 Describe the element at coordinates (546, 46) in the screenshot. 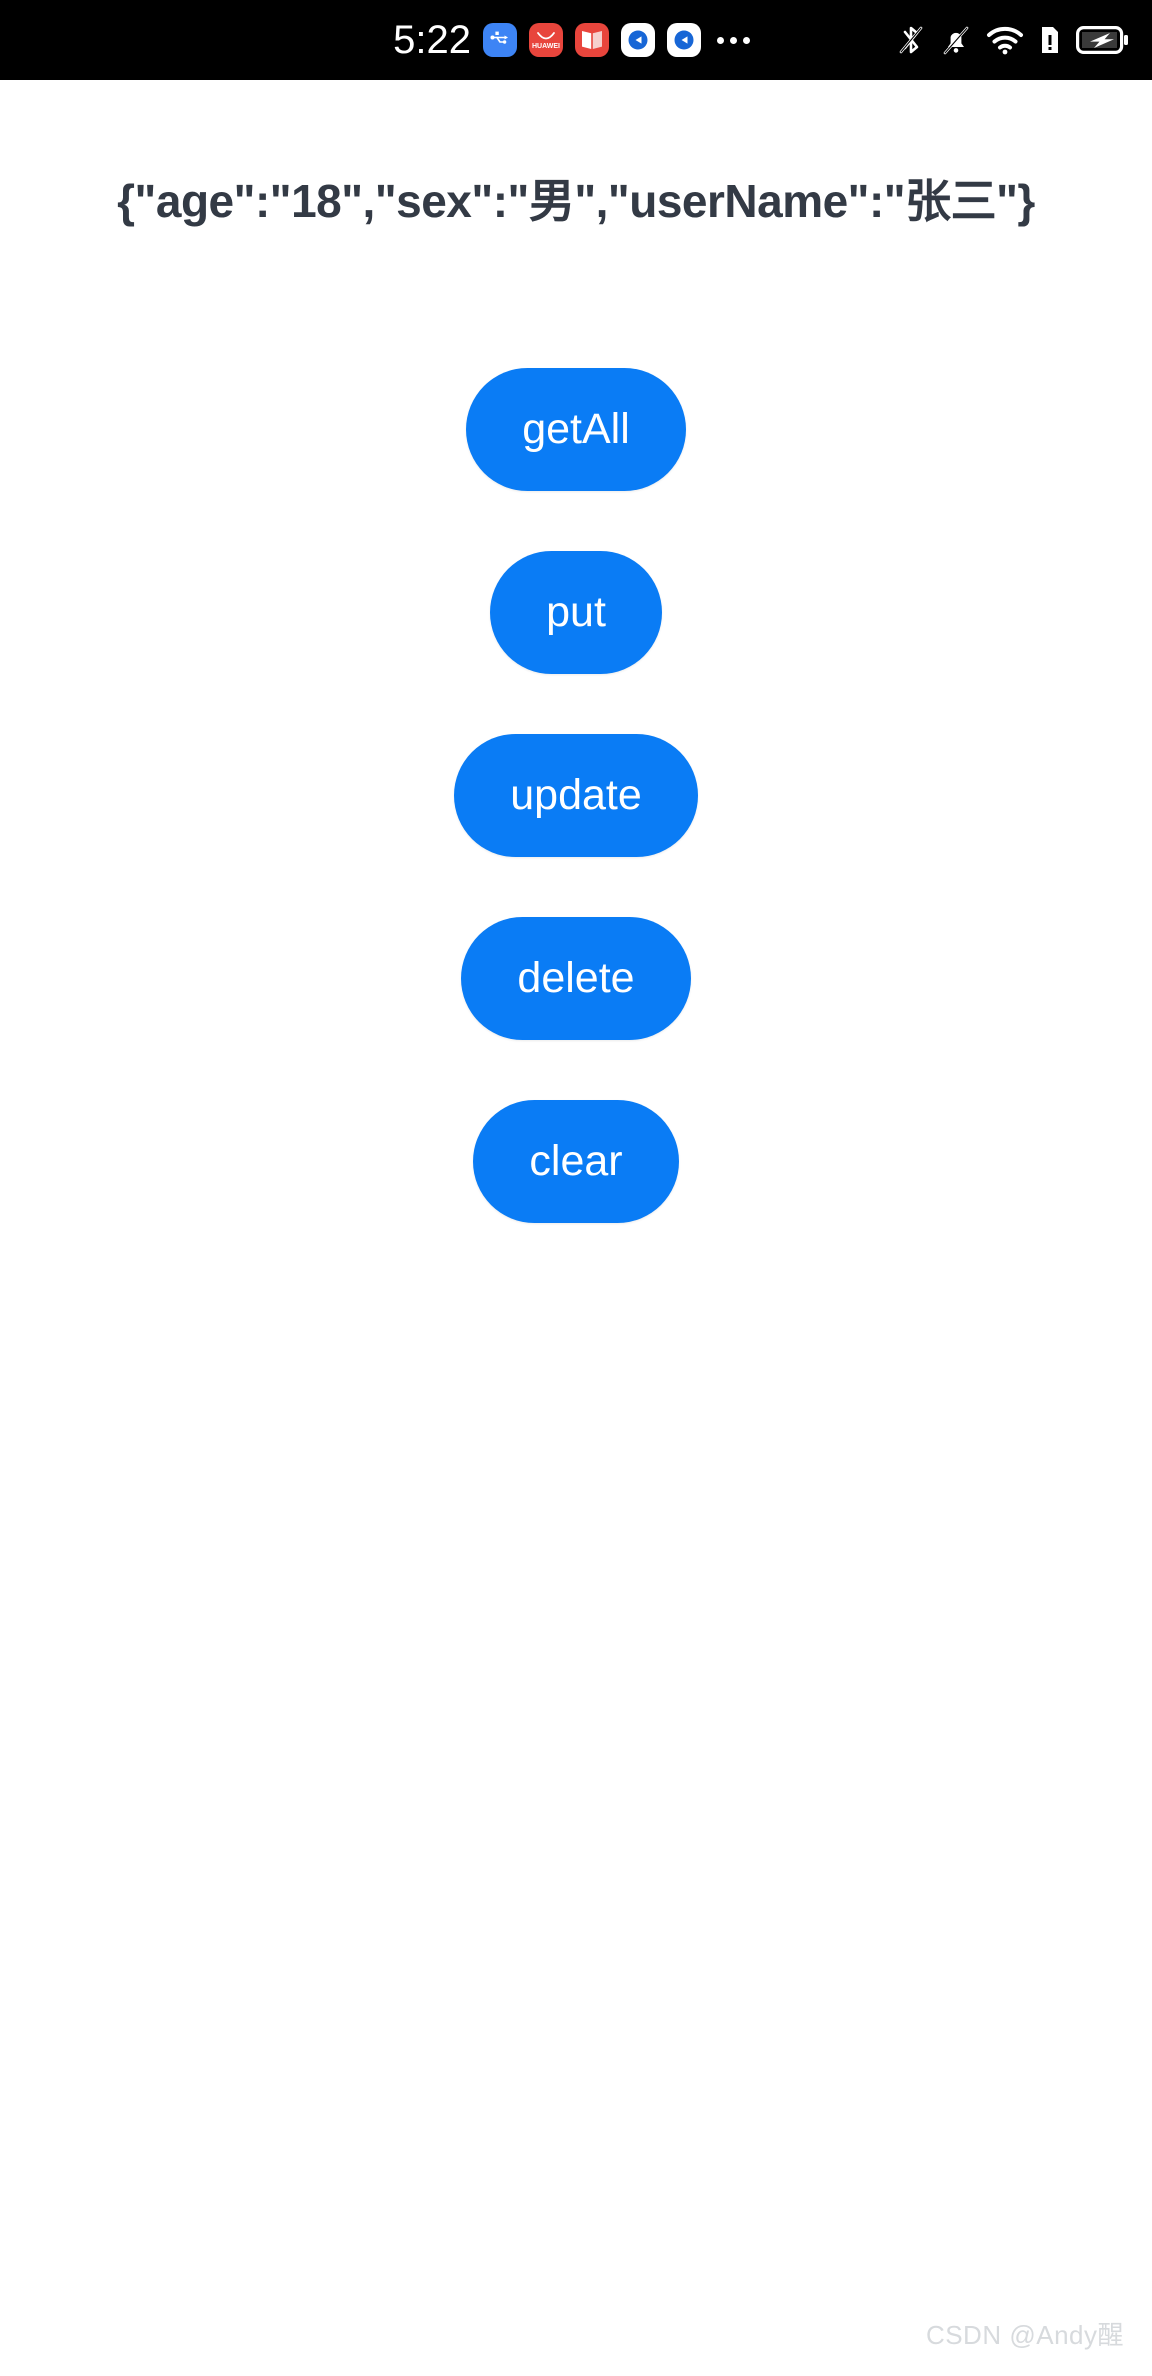

I see `svg-text: HUAWEI` at that location.